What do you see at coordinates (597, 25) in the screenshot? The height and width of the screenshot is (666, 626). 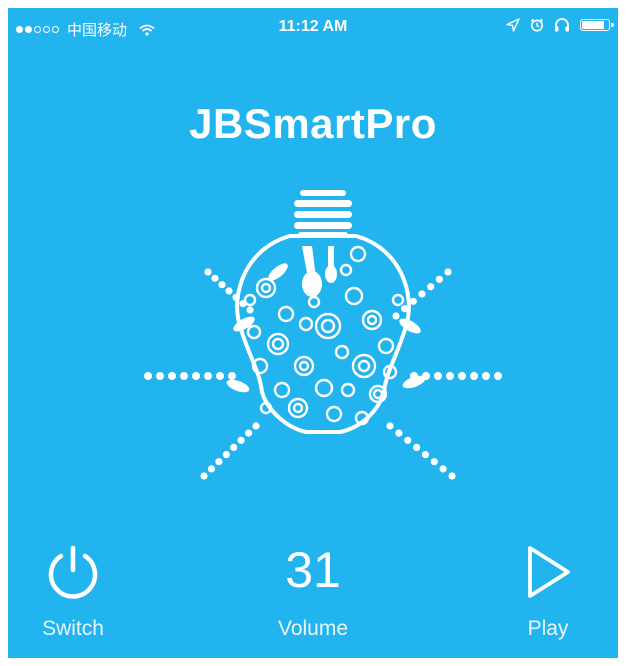 I see `battery-icon` at bounding box center [597, 25].